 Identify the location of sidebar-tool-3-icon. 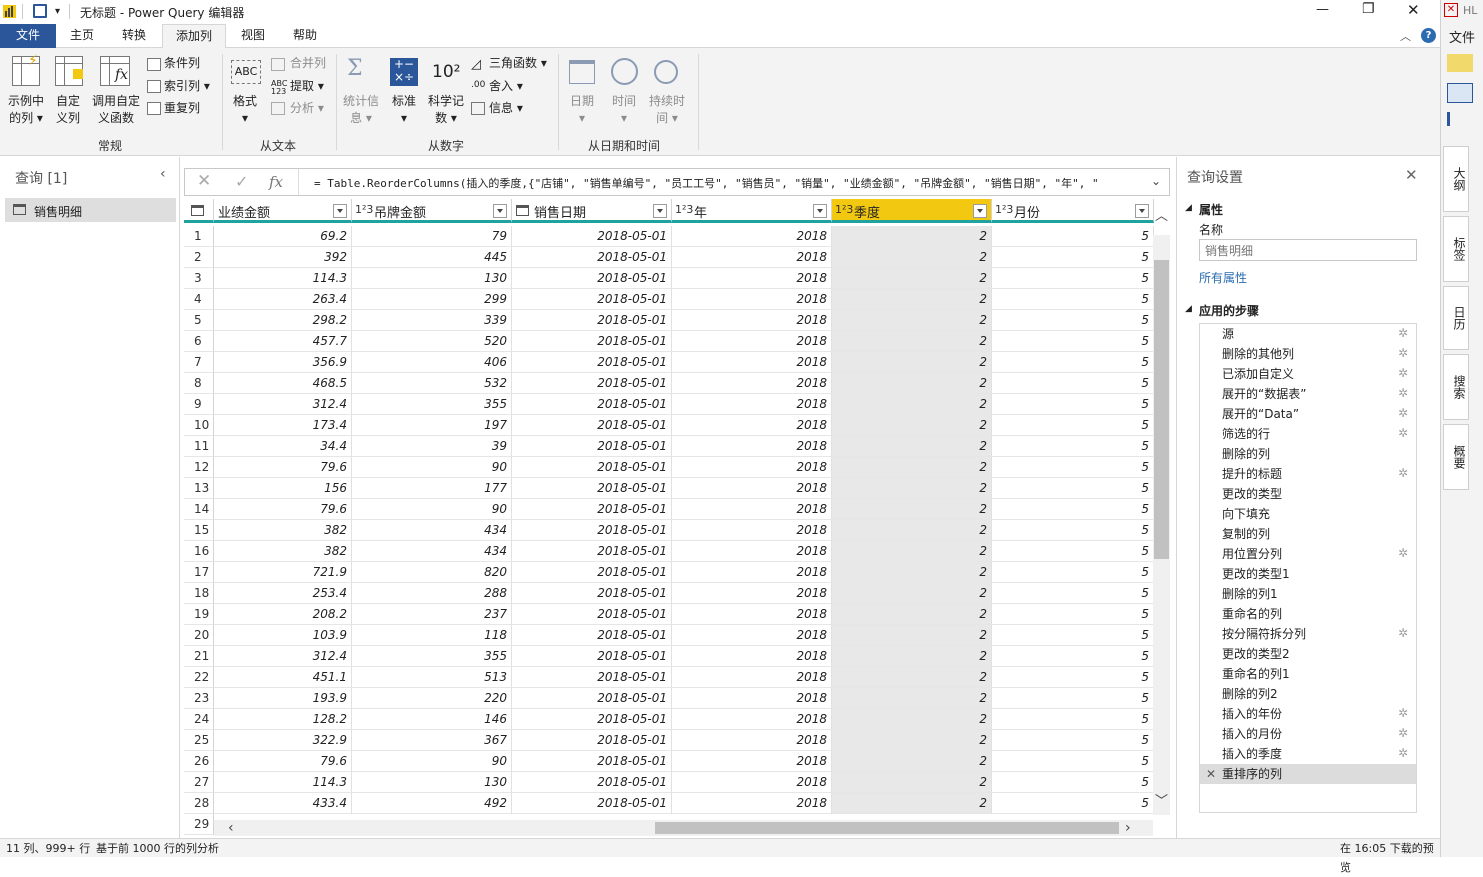
(1456, 119).